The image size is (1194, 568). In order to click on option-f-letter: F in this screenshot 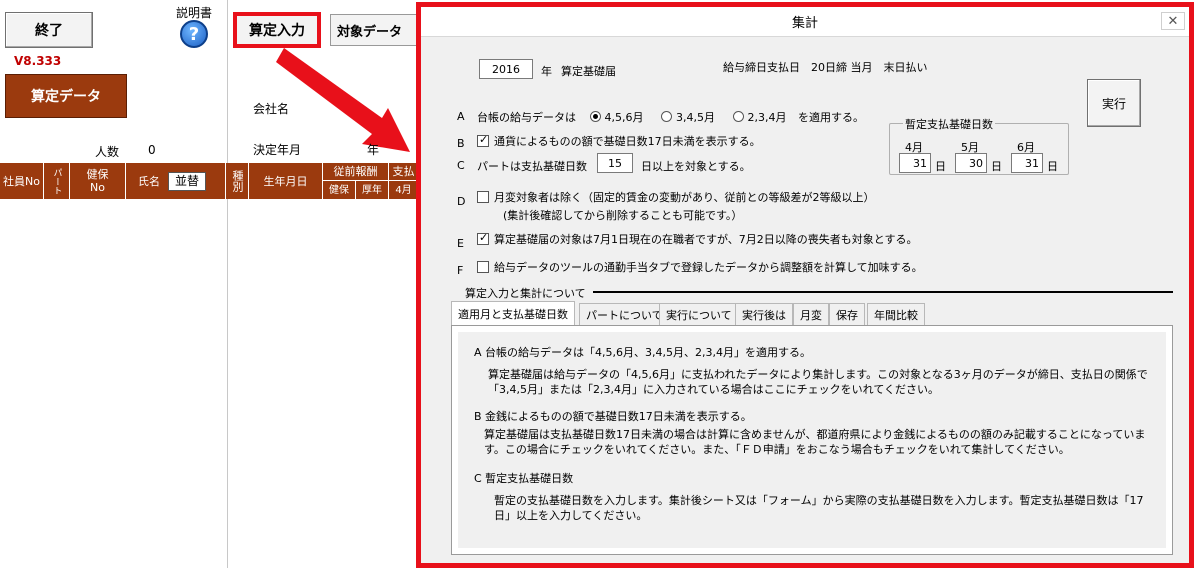, I will do `click(460, 270)`.